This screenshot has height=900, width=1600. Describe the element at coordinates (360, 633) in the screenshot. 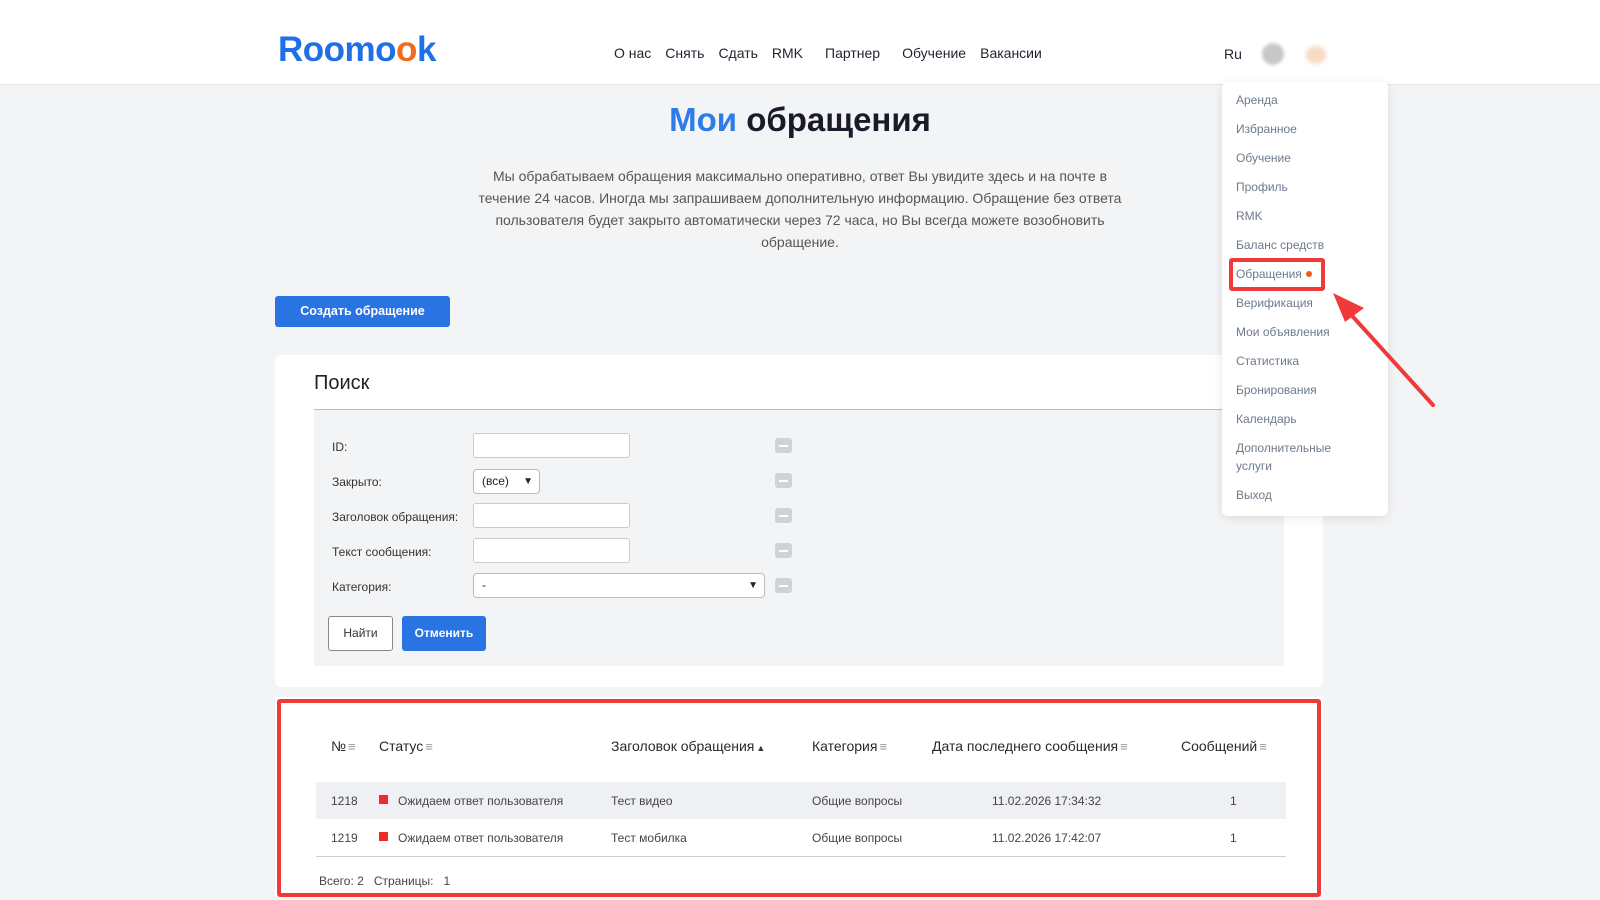

I see `find-button: Найти` at that location.